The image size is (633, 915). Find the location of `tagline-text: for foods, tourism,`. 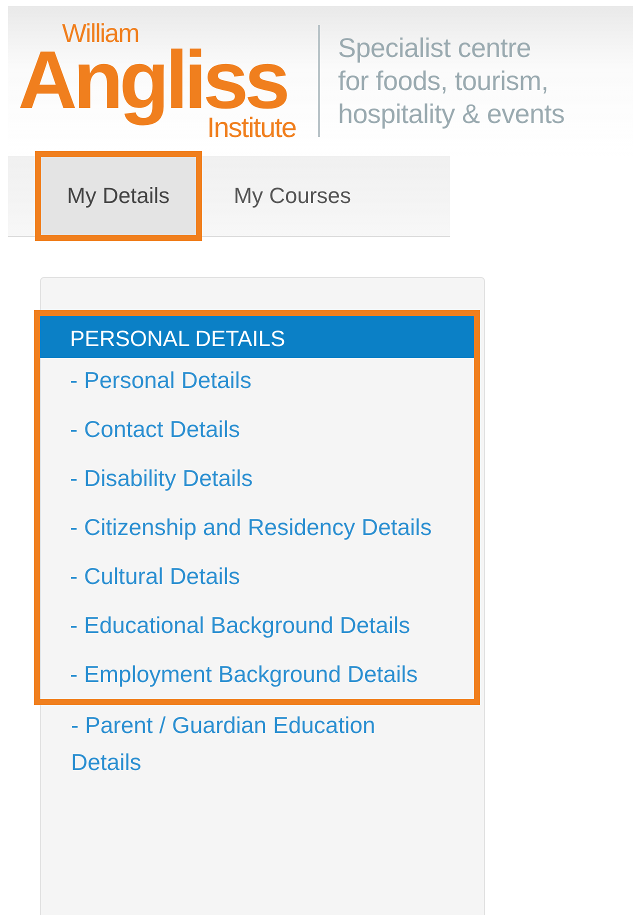

tagline-text: for foods, tourism, is located at coordinates (444, 81).